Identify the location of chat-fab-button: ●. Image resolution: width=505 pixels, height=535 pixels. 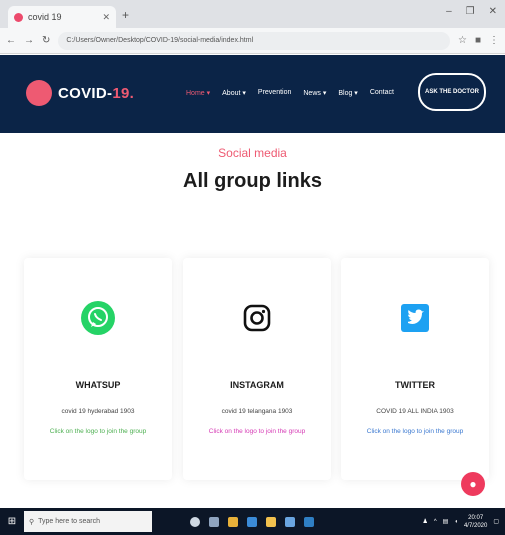
(473, 484).